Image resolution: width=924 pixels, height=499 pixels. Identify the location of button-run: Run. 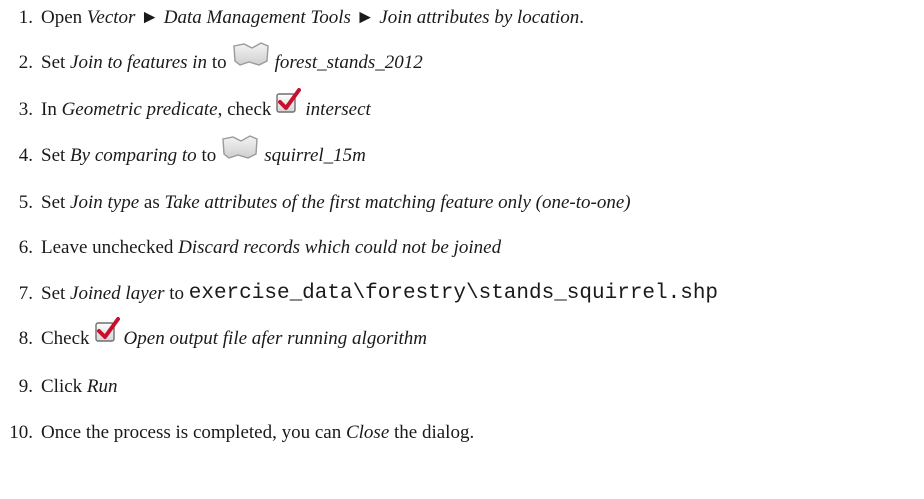
(102, 386).